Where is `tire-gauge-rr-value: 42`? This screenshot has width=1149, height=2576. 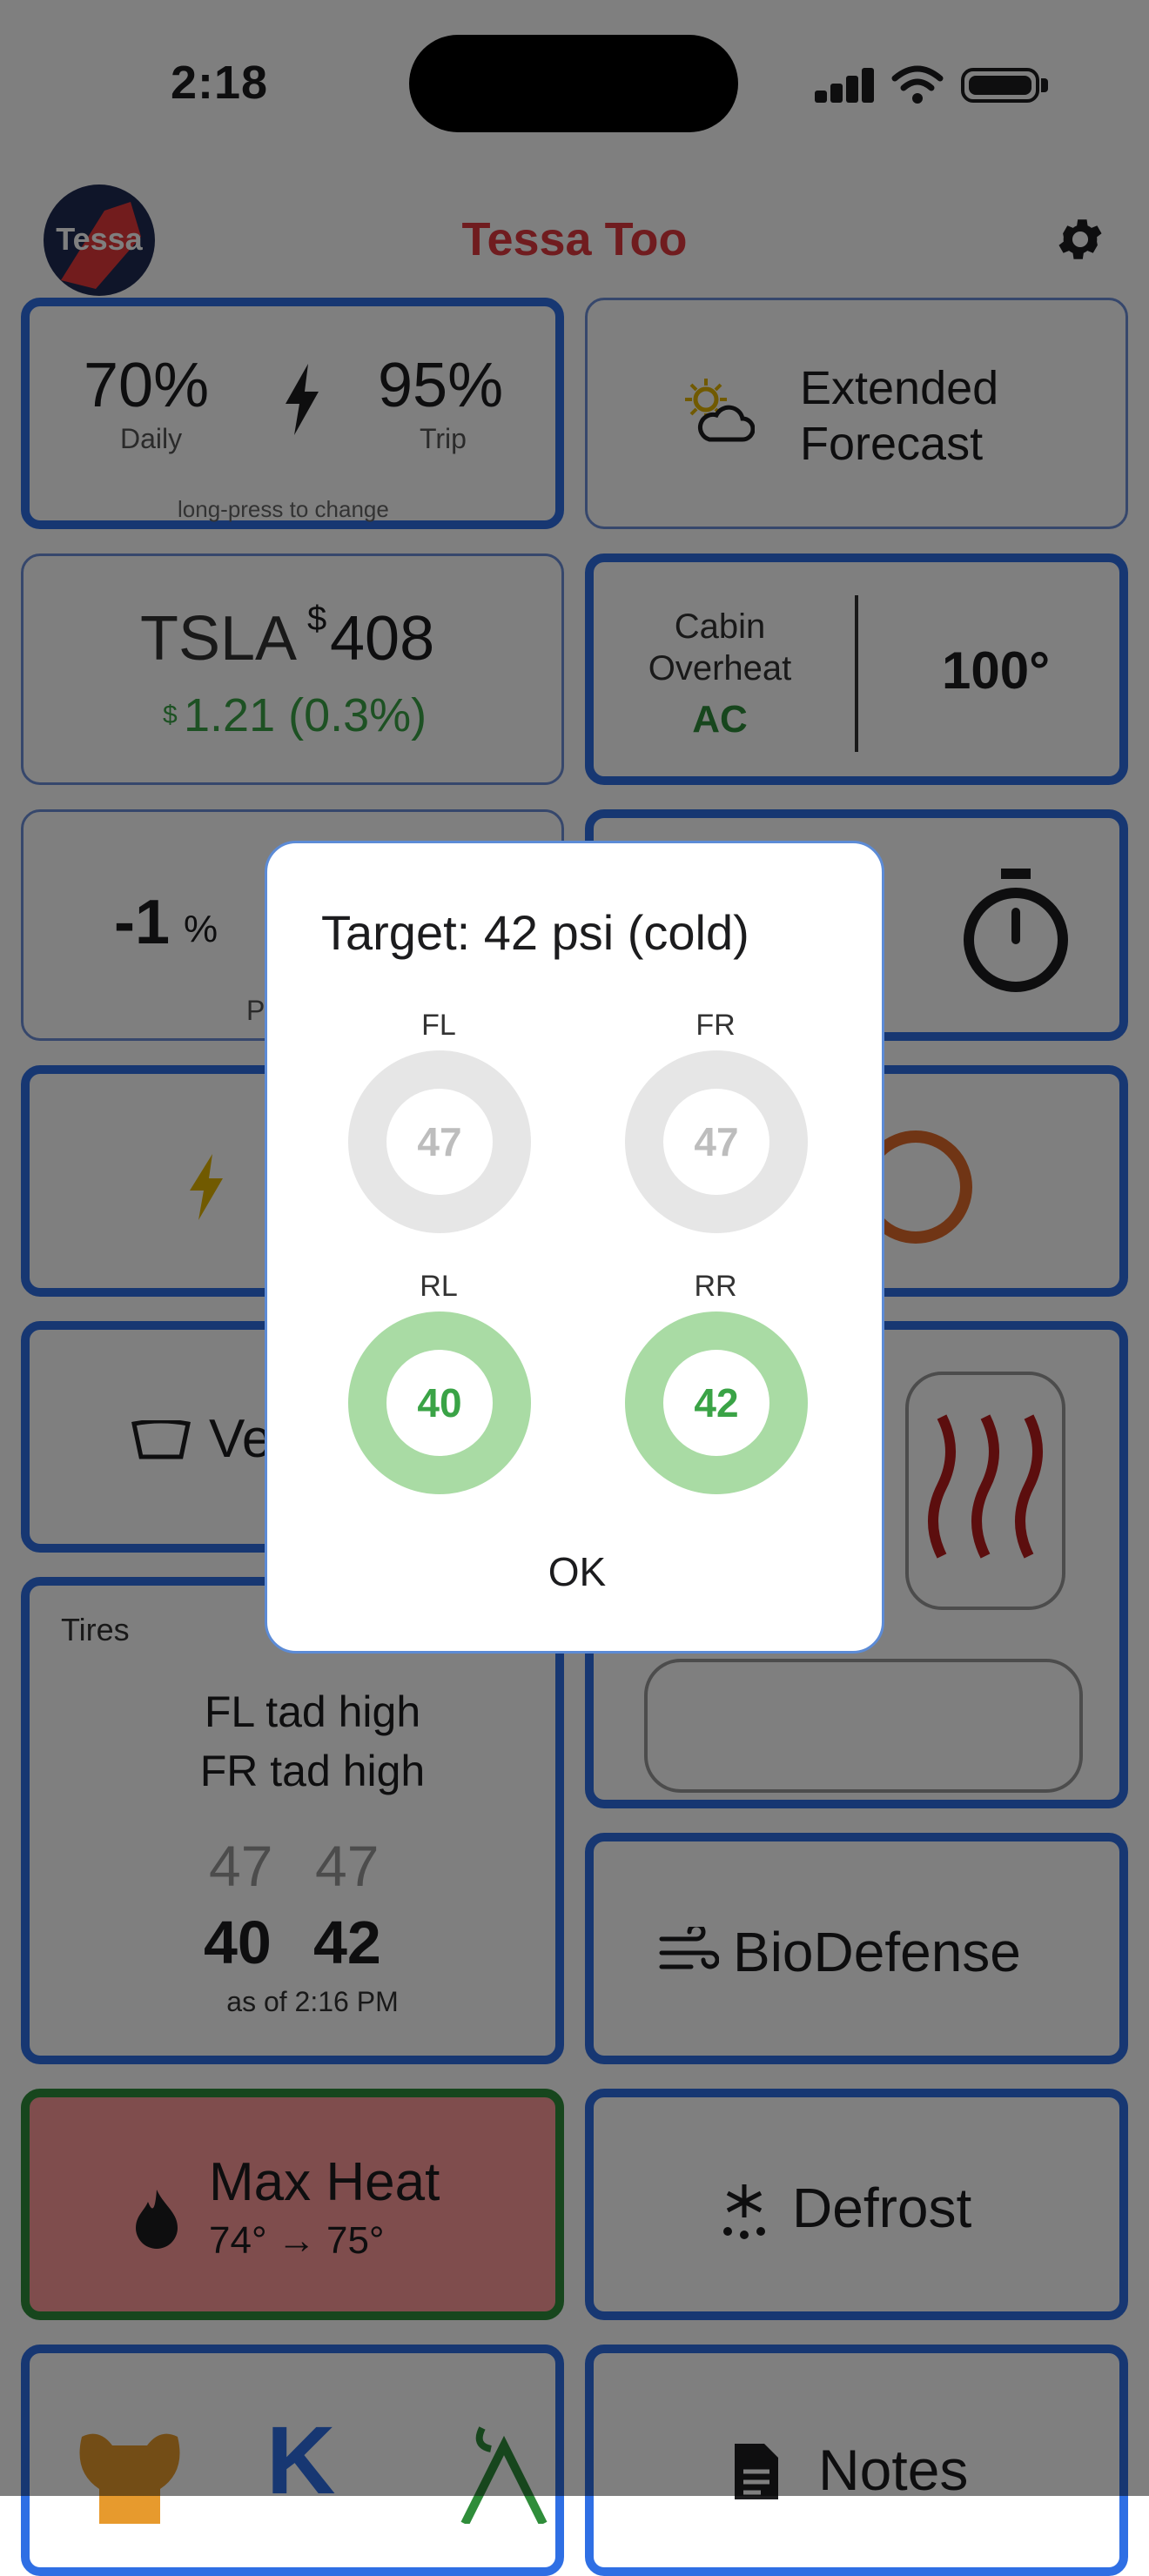
tire-gauge-rr-value: 42 is located at coordinates (716, 1403).